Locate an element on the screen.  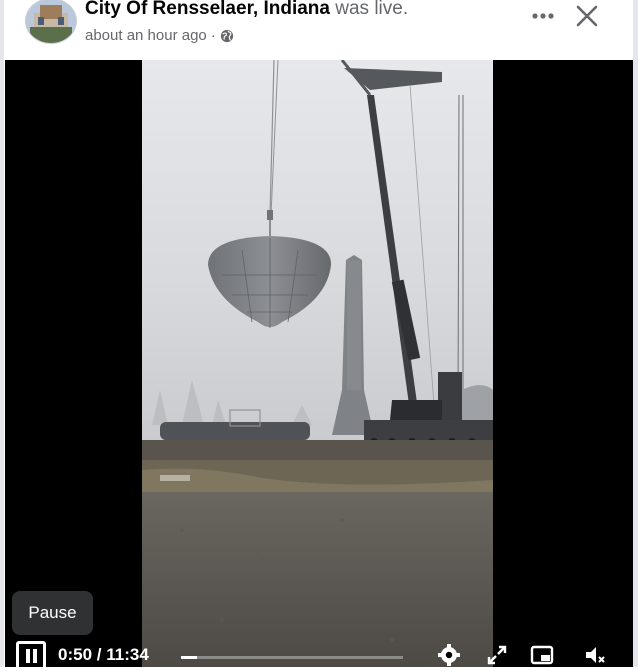
fullscreen-icon is located at coordinates (497, 655).